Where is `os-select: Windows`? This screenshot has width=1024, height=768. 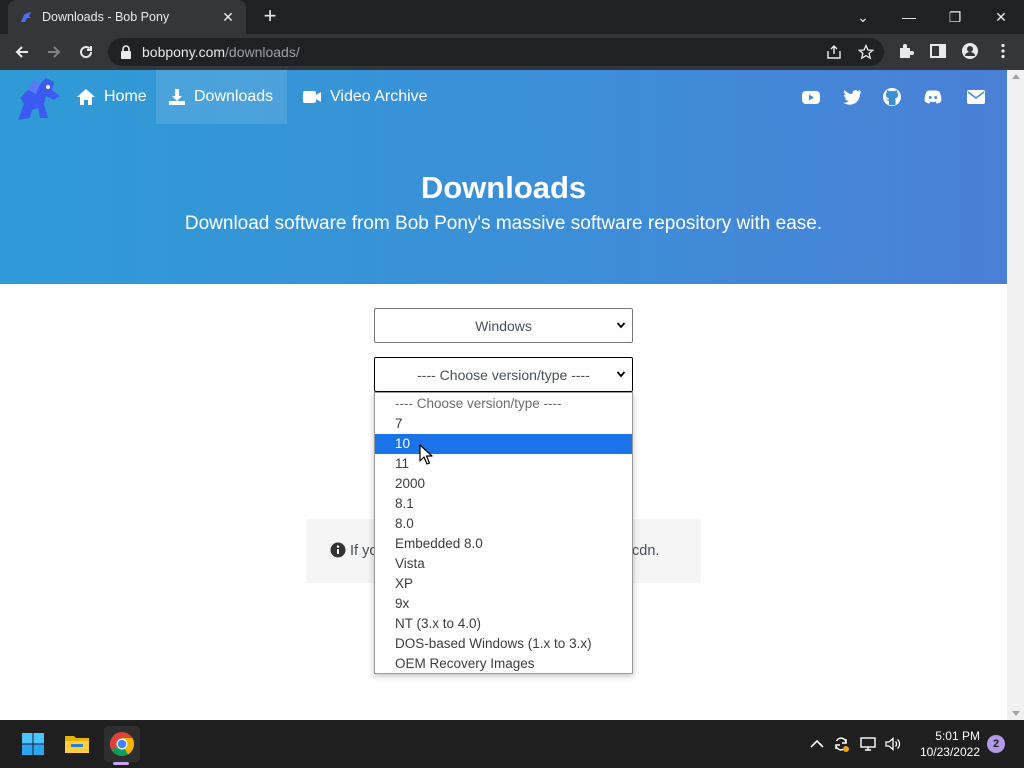
os-select: Windows is located at coordinates (503, 325).